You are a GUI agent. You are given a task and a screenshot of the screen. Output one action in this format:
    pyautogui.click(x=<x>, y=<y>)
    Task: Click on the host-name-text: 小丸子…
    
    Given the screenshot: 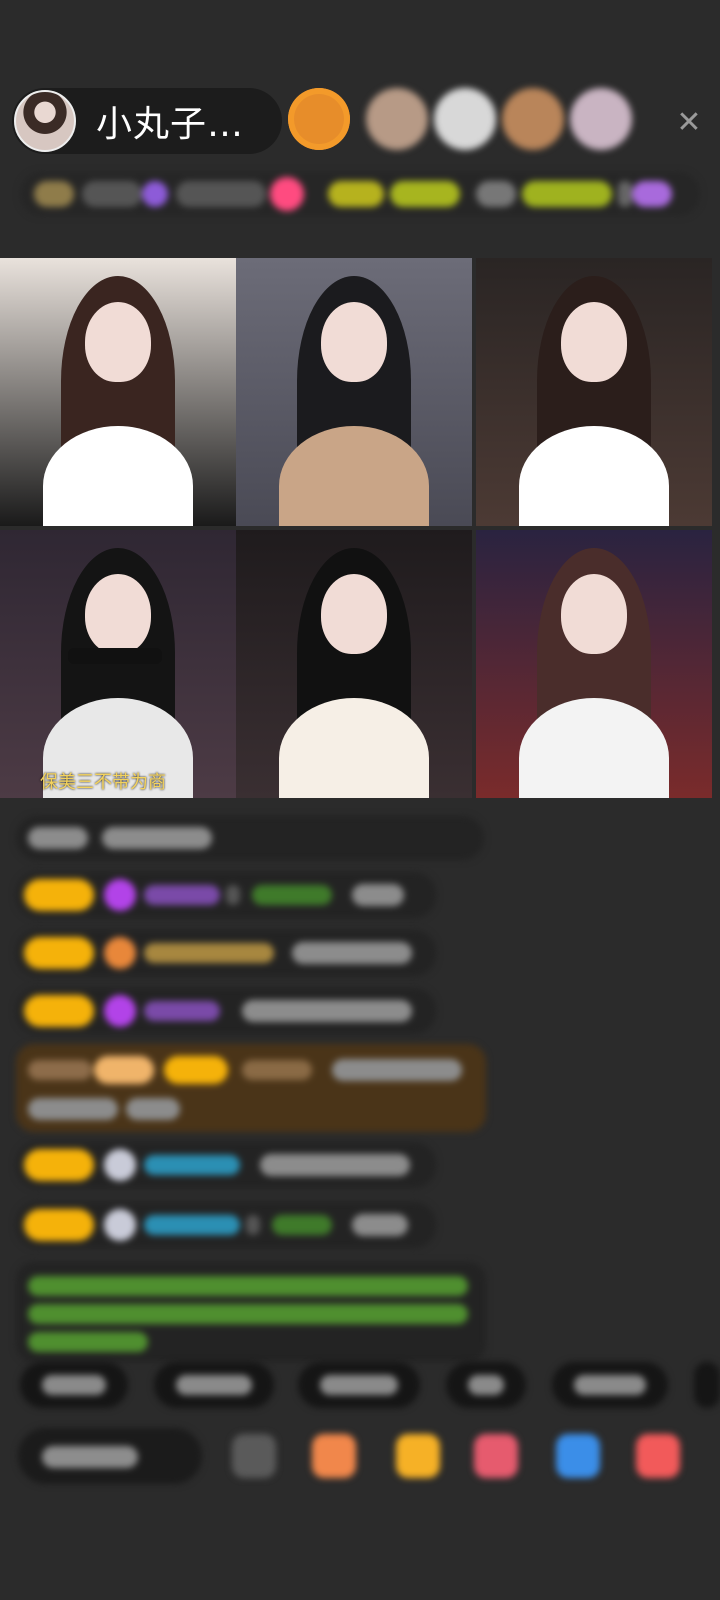 What is the action you would take?
    pyautogui.click(x=170, y=124)
    